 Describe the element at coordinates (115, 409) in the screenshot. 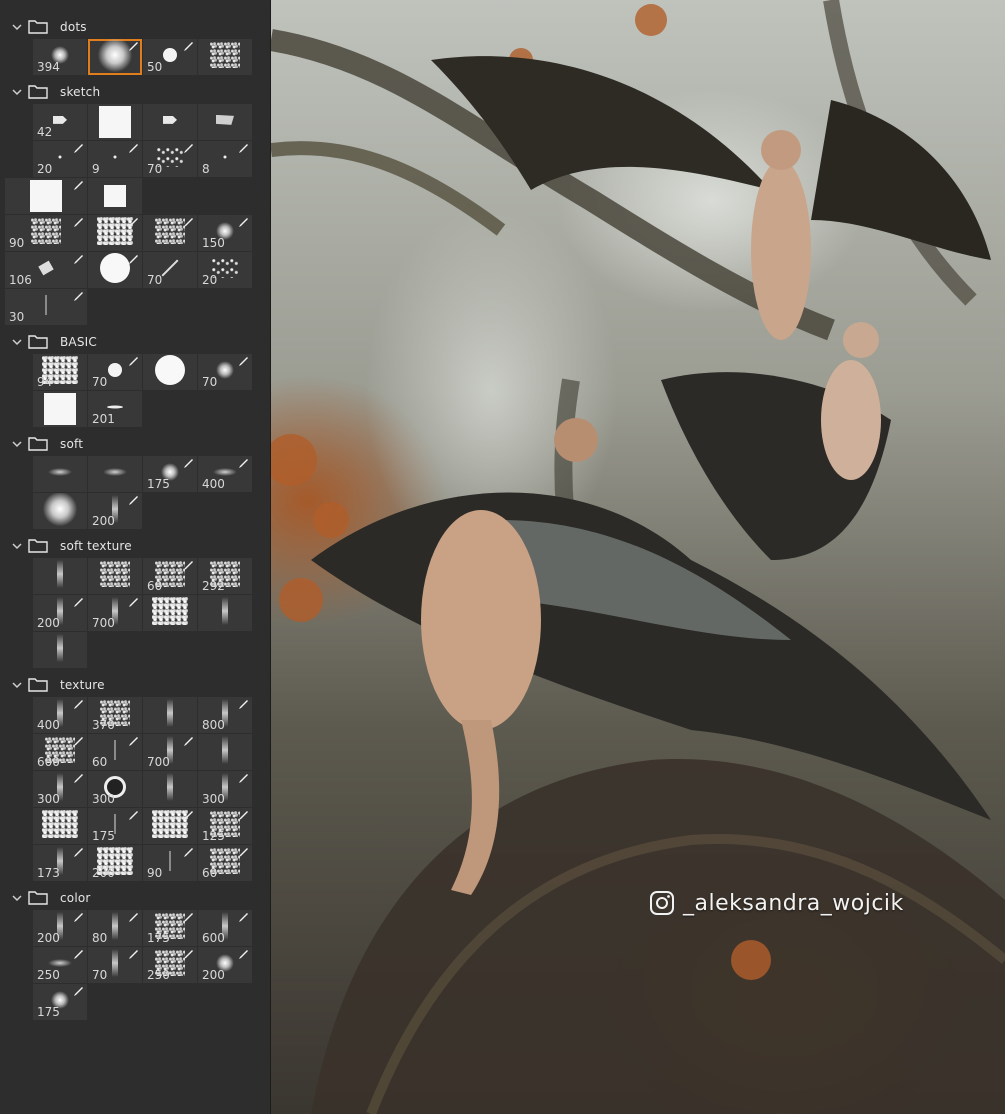

I see `brush-tile: 201` at that location.